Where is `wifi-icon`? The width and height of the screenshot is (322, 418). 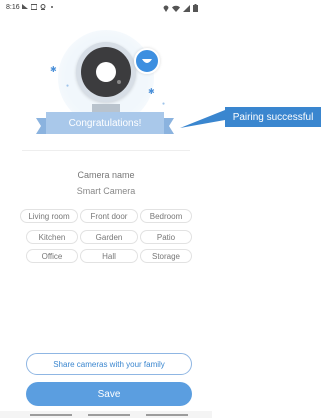 wifi-icon is located at coordinates (176, 8).